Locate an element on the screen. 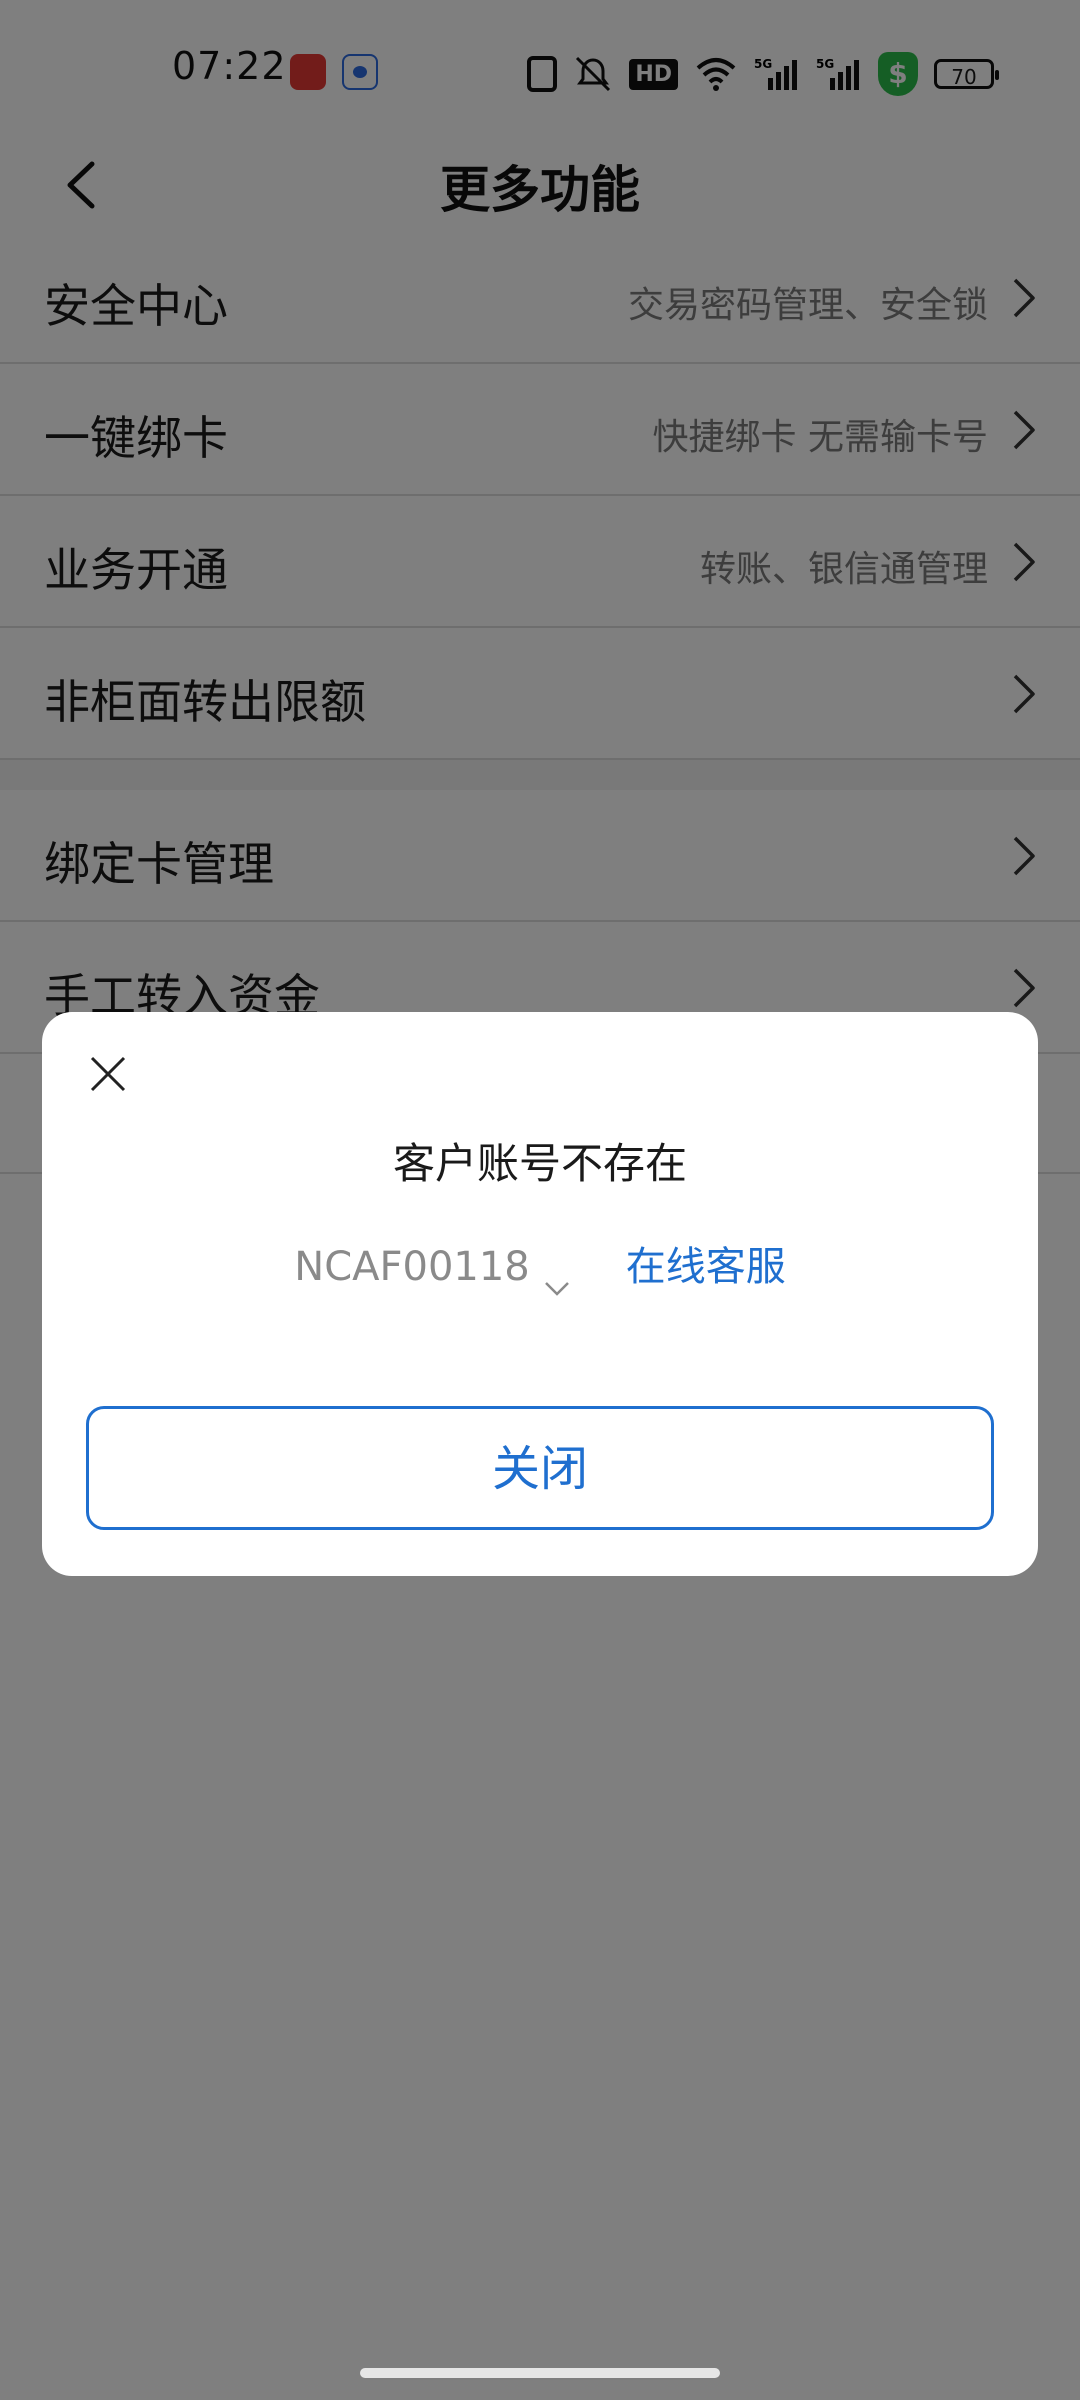 The width and height of the screenshot is (1080, 2400). home-indicator is located at coordinates (540, 2373).